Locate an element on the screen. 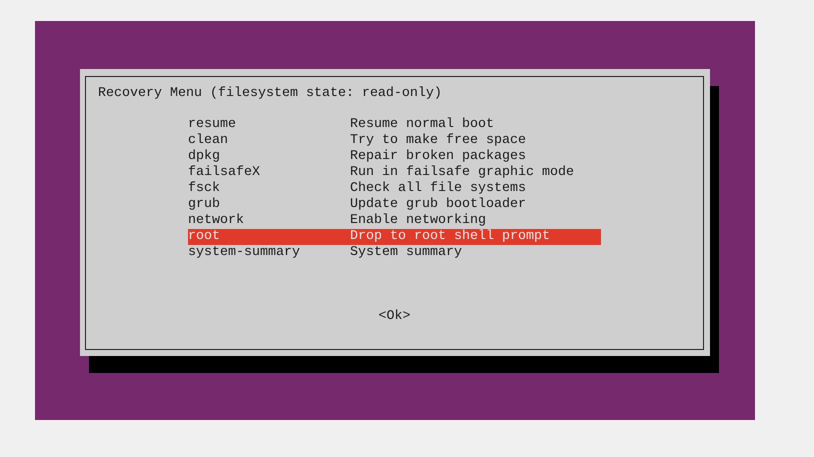 The height and width of the screenshot is (457, 814). menu-item: clean Try to make free space is located at coordinates (394, 141).